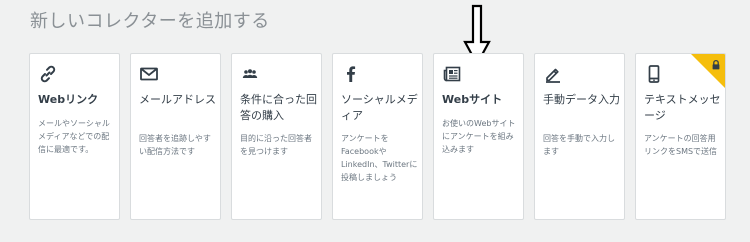  I want to click on page-title: 新しいコレクターを追加する, so click(150, 21).